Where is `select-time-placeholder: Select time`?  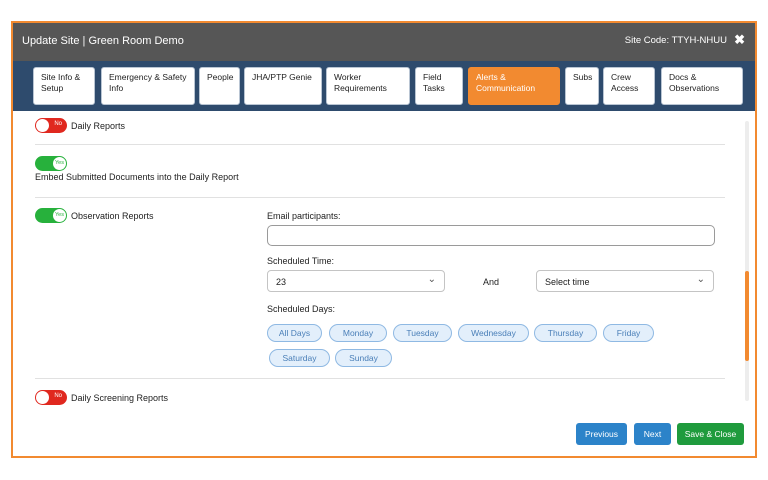
select-time-placeholder: Select time is located at coordinates (567, 282).